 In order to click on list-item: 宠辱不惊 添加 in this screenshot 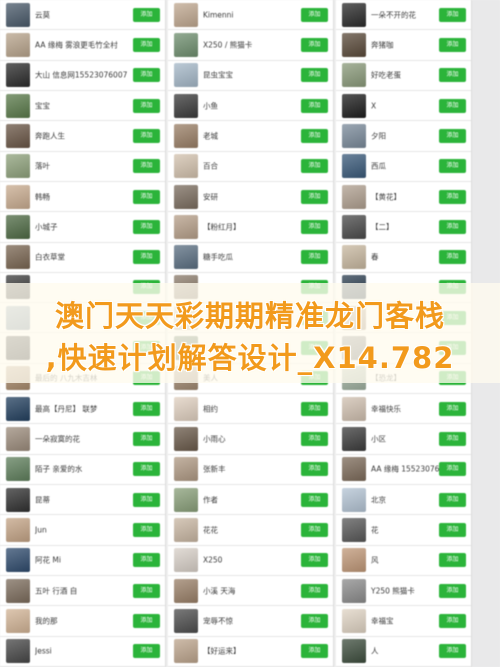, I will do `click(250, 621)`.